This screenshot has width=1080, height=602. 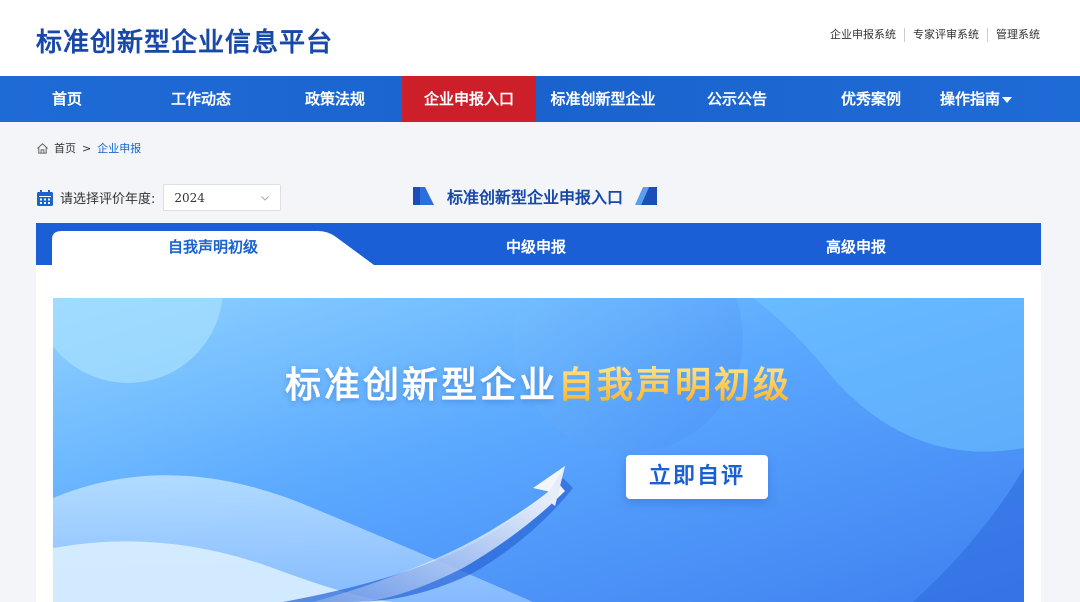 What do you see at coordinates (856, 244) in the screenshot?
I see `tab-advanced: 高级申报` at bounding box center [856, 244].